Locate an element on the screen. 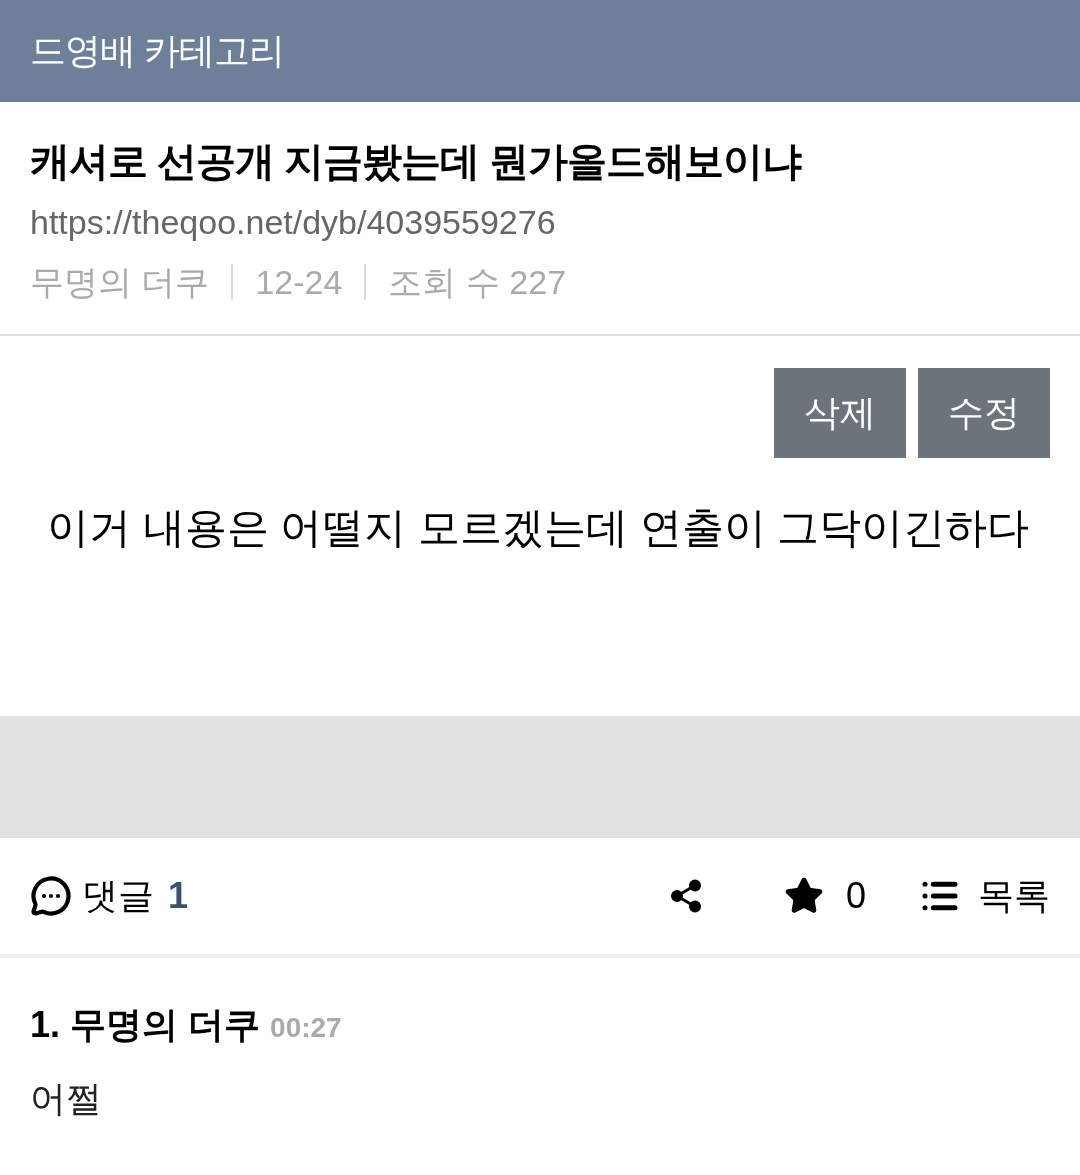  comments-label: 댓글 is located at coordinates (118, 896).